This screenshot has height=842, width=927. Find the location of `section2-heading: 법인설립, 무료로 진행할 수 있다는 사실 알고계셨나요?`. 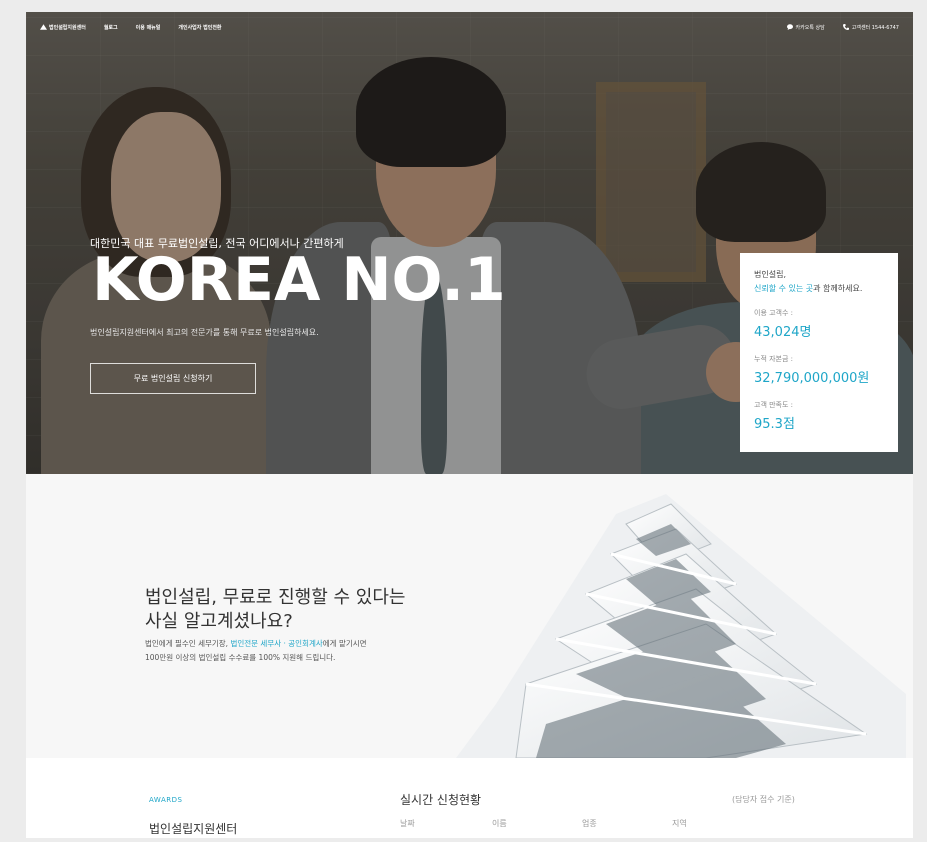

section2-heading: 법인설립, 무료로 진행할 수 있다는 사실 알고계셨나요? is located at coordinates (275, 610).